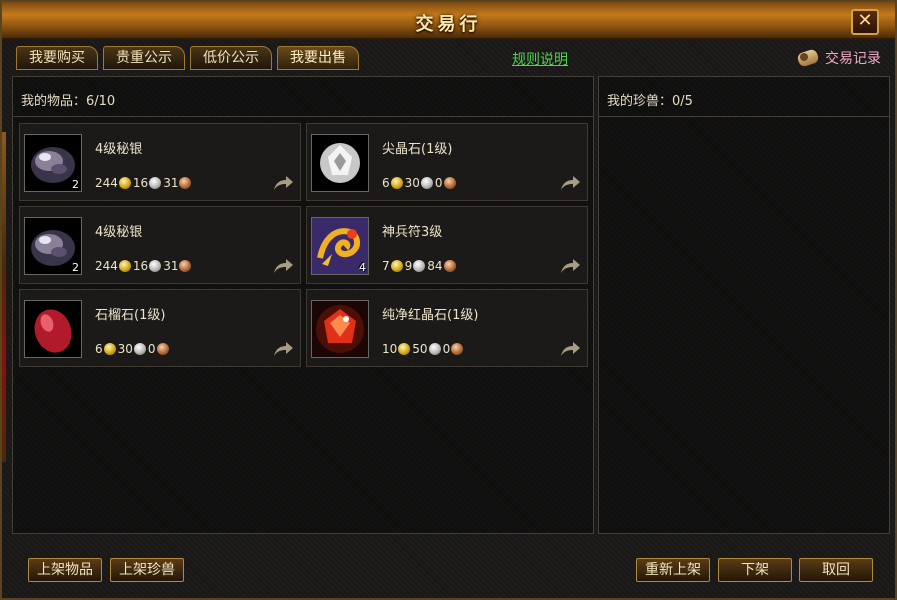 Image resolution: width=897 pixels, height=600 pixels. What do you see at coordinates (865, 22) in the screenshot?
I see `close-button: ✕` at bounding box center [865, 22].